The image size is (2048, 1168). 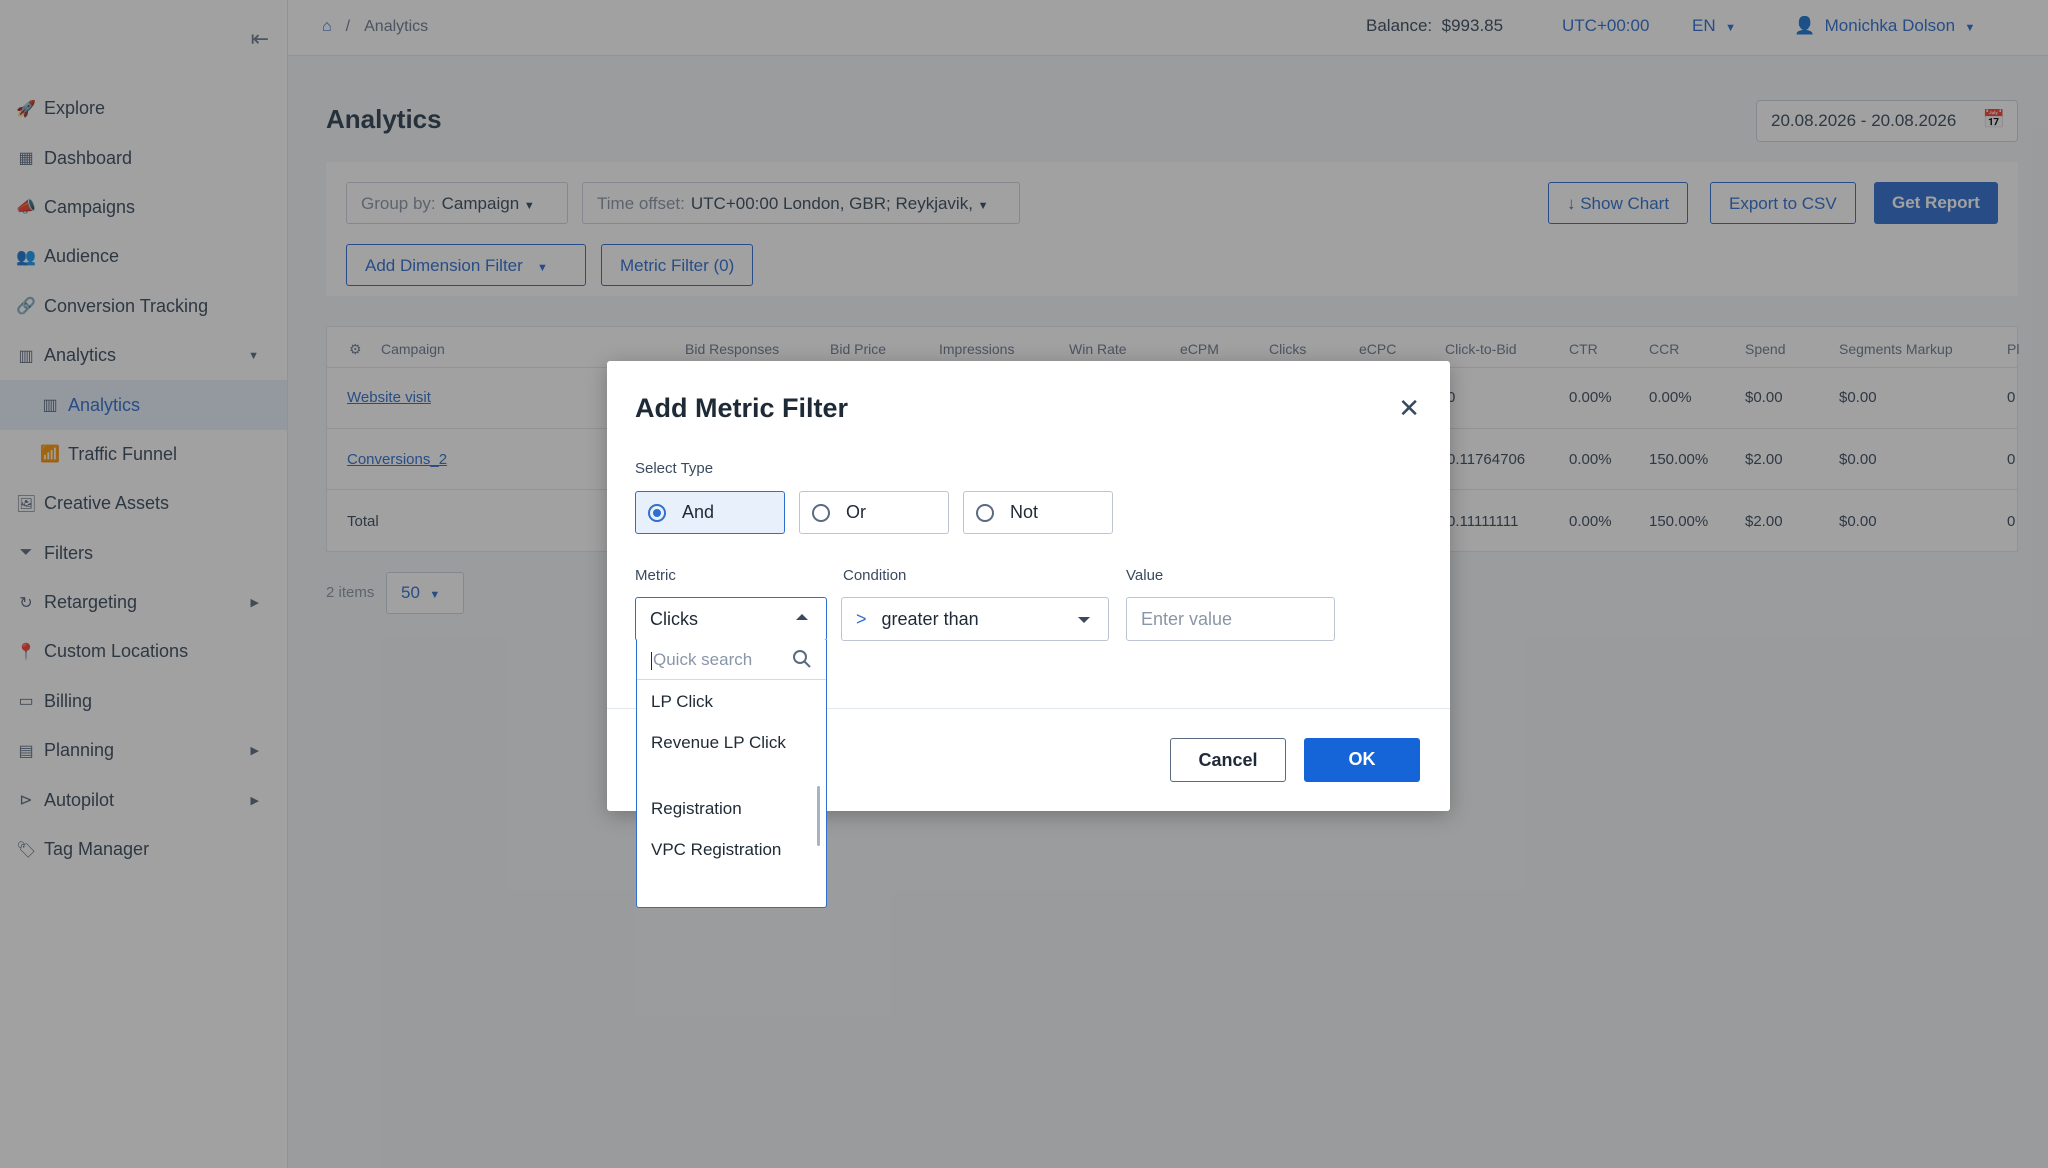 What do you see at coordinates (1145, 575) in the screenshot?
I see `value-label: Value` at bounding box center [1145, 575].